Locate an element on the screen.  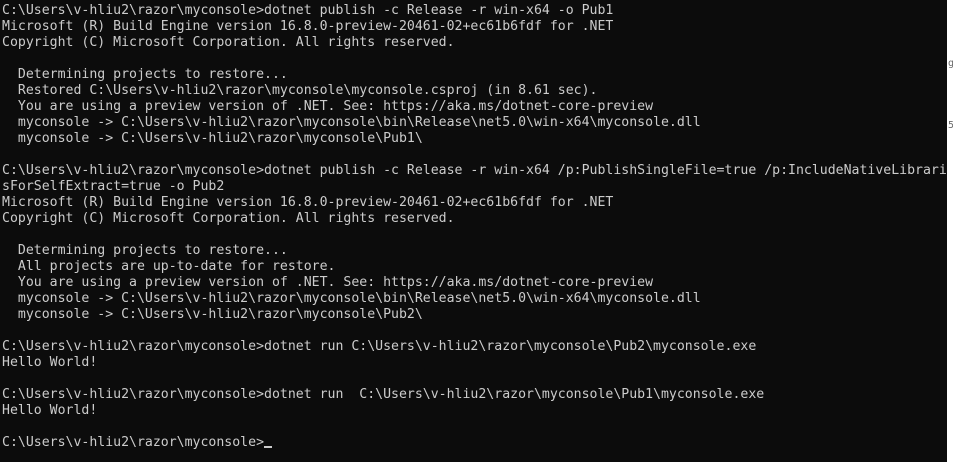
text-cursor is located at coordinates (268, 447).